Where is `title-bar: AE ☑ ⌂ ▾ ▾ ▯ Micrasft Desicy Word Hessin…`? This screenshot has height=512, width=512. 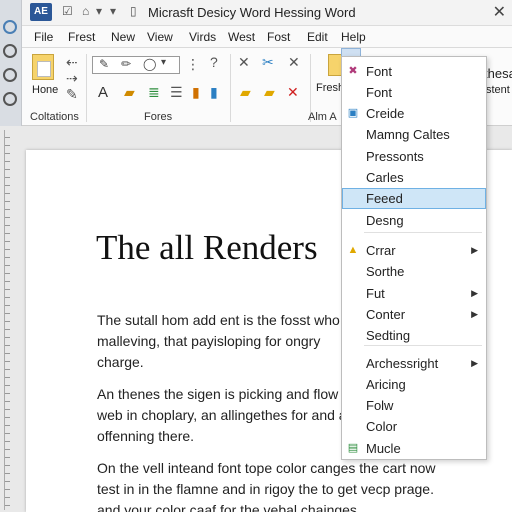
title-bar: AE ☑ ⌂ ▾ ▾ ▯ Micrasft Desicy Word Hessin… is located at coordinates (256, 13).